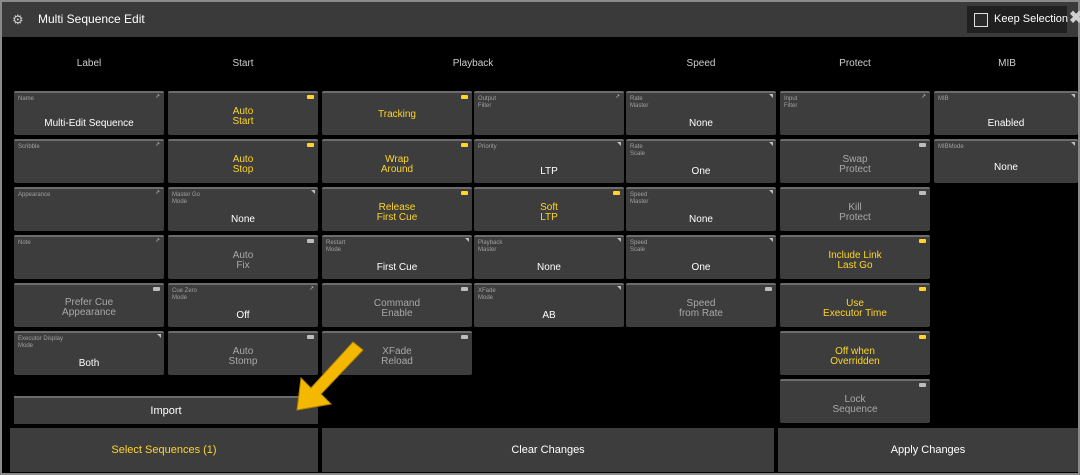  I want to click on apply-changes-button: Apply Changes, so click(928, 450).